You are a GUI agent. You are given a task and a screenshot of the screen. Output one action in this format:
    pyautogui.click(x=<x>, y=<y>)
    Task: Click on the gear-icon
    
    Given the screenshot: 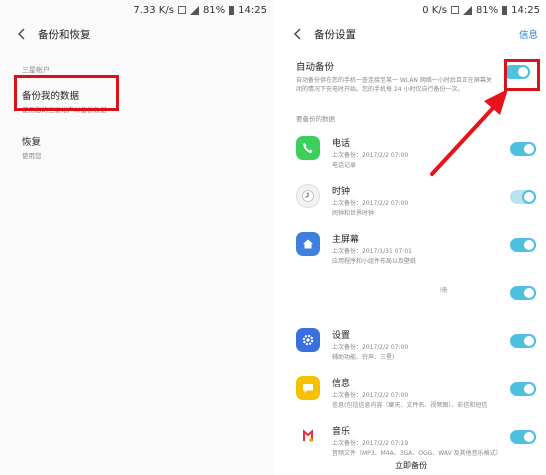 What is the action you would take?
    pyautogui.click(x=308, y=340)
    